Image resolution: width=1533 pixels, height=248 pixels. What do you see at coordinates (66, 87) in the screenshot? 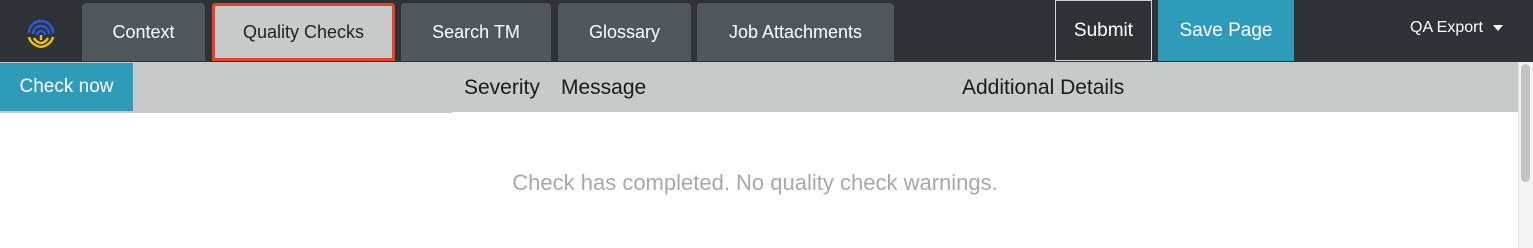
I see `check-now-button: Check now` at bounding box center [66, 87].